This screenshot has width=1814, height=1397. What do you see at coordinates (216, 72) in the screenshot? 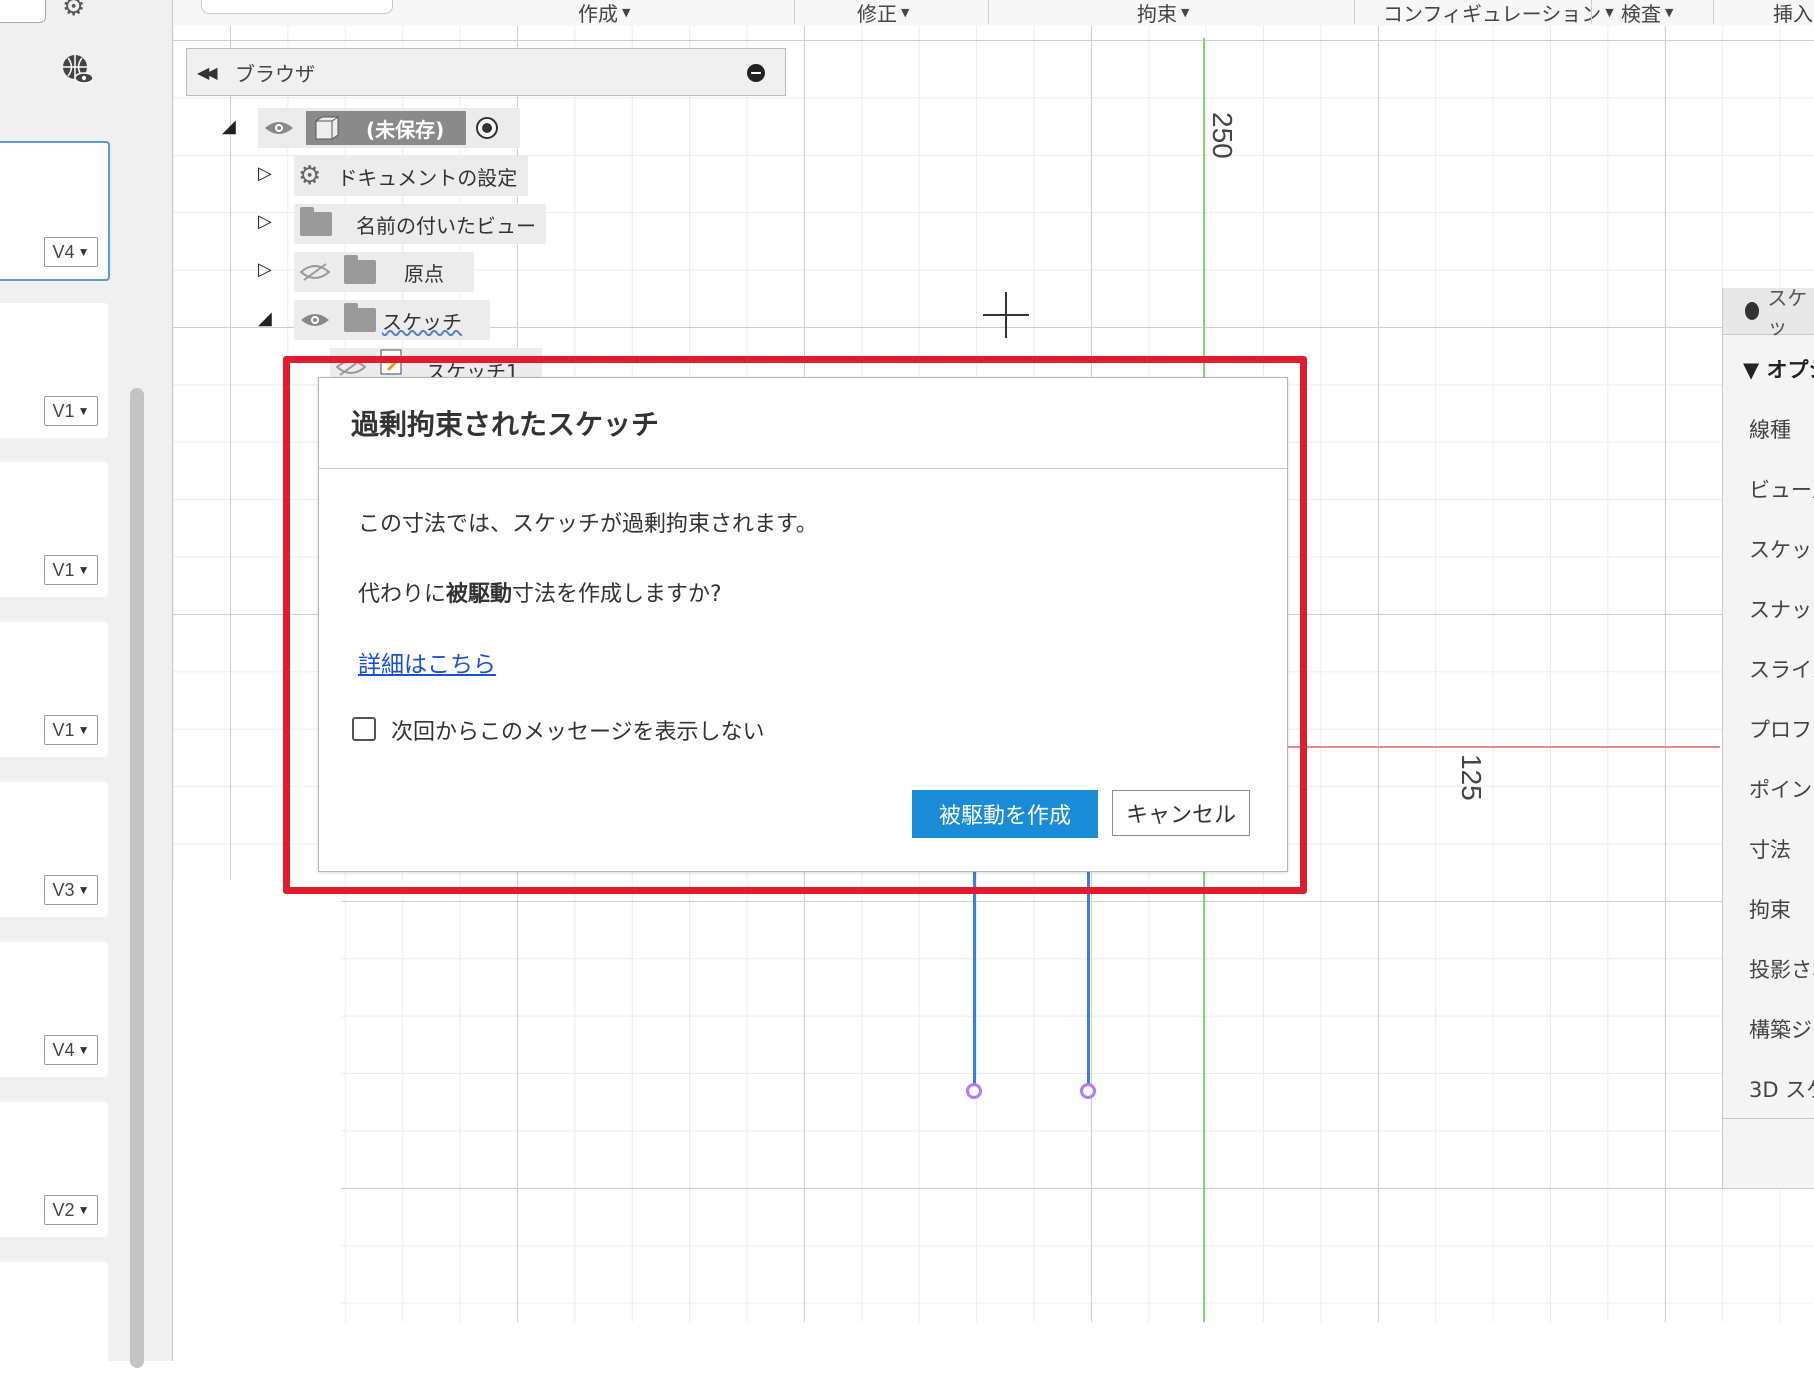
I see `collapse-browser-icon: ◀◀` at bounding box center [216, 72].